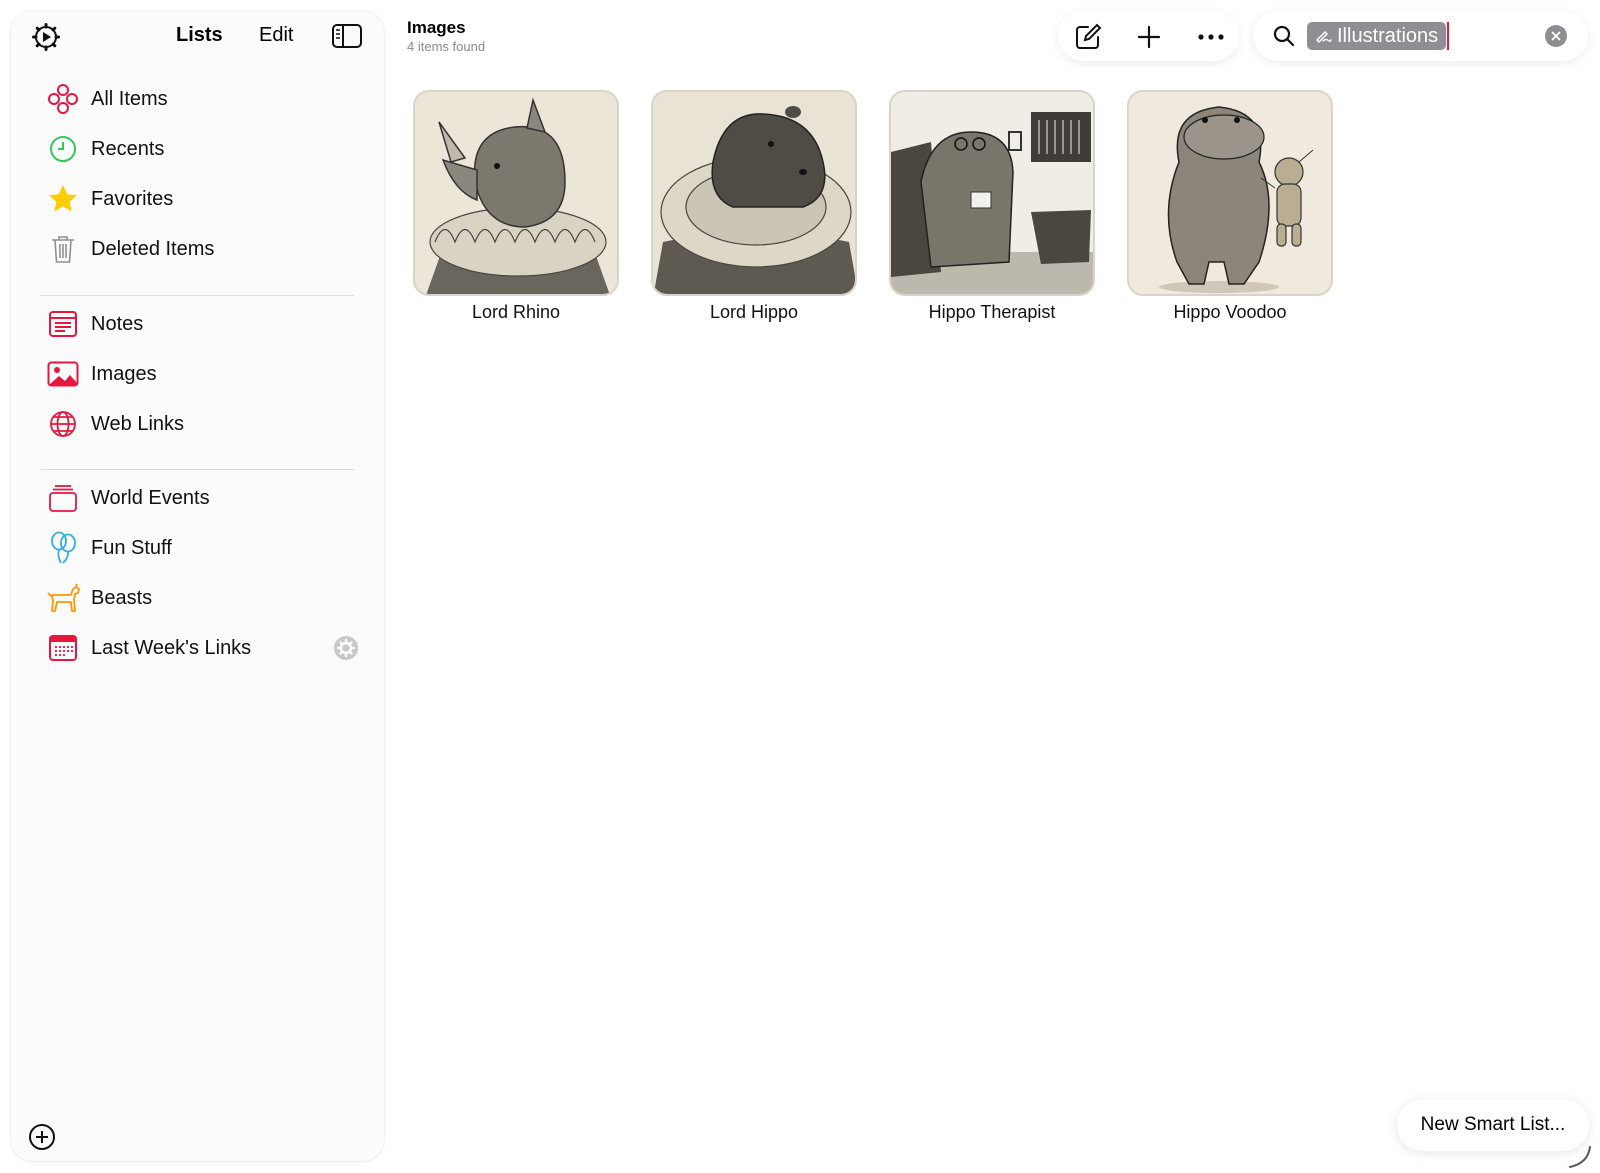 The image size is (1600, 1173). What do you see at coordinates (992, 193) in the screenshot?
I see `thumbnail-therapist` at bounding box center [992, 193].